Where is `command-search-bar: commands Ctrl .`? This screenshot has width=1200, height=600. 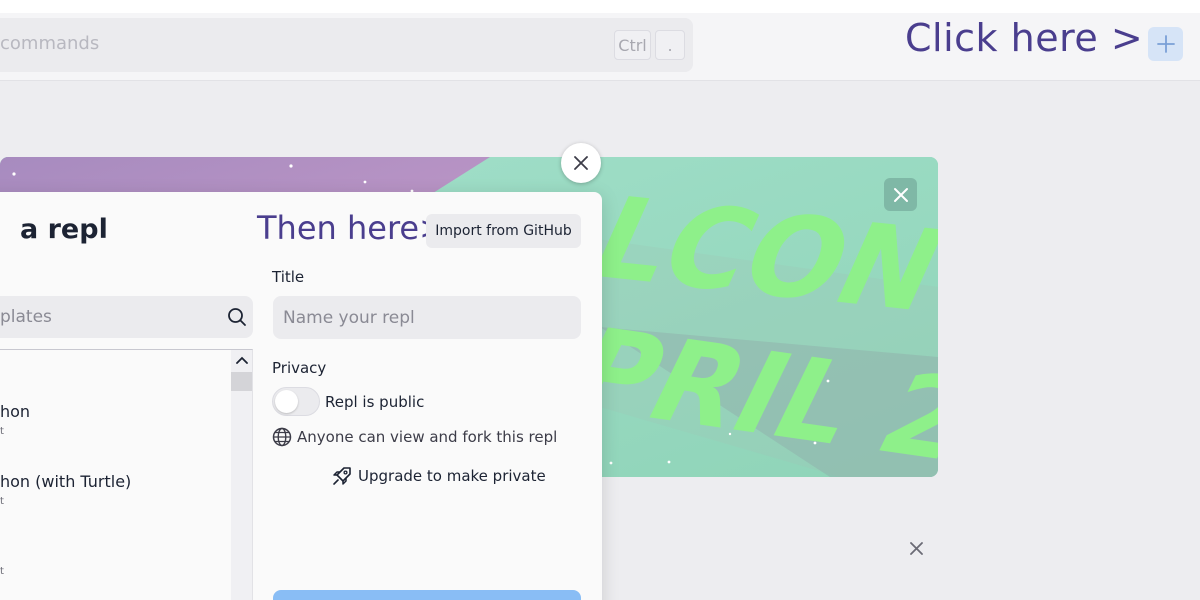 command-search-bar: commands Ctrl . is located at coordinates (346, 45).